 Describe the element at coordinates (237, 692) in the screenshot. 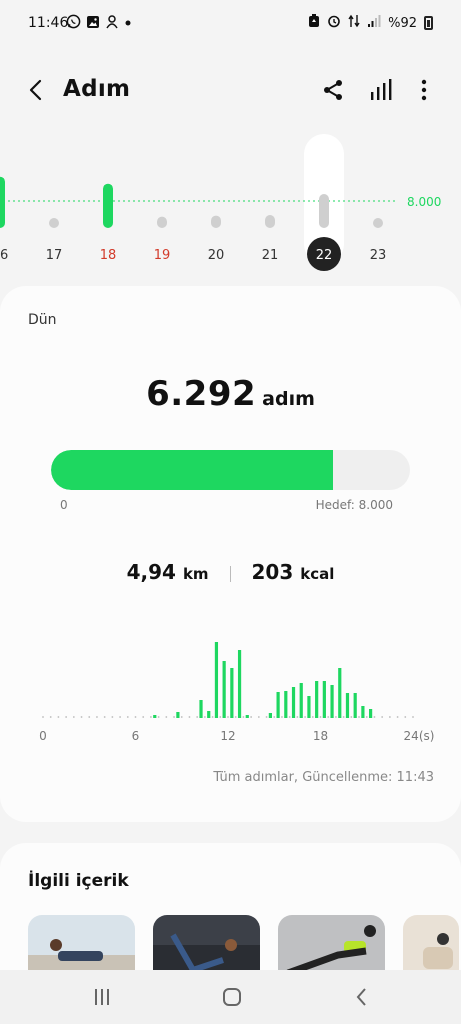

I see `hourly-steps-chart: 0 6 12 18 24(s)` at that location.